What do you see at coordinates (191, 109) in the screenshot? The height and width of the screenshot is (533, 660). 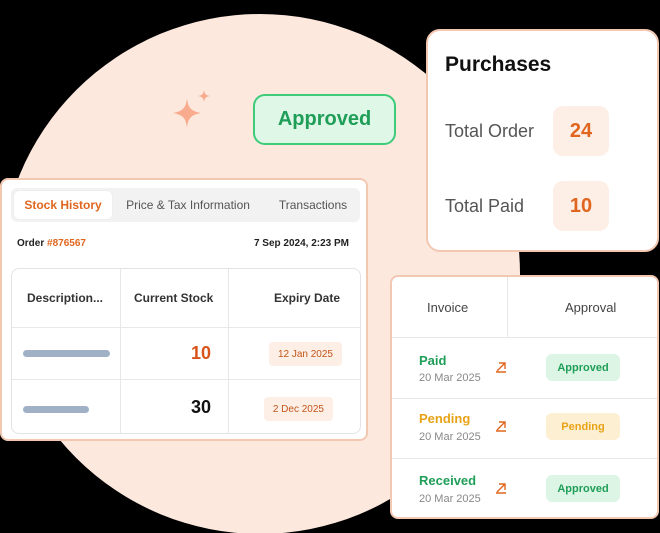 I see `sparkle-icon` at bounding box center [191, 109].